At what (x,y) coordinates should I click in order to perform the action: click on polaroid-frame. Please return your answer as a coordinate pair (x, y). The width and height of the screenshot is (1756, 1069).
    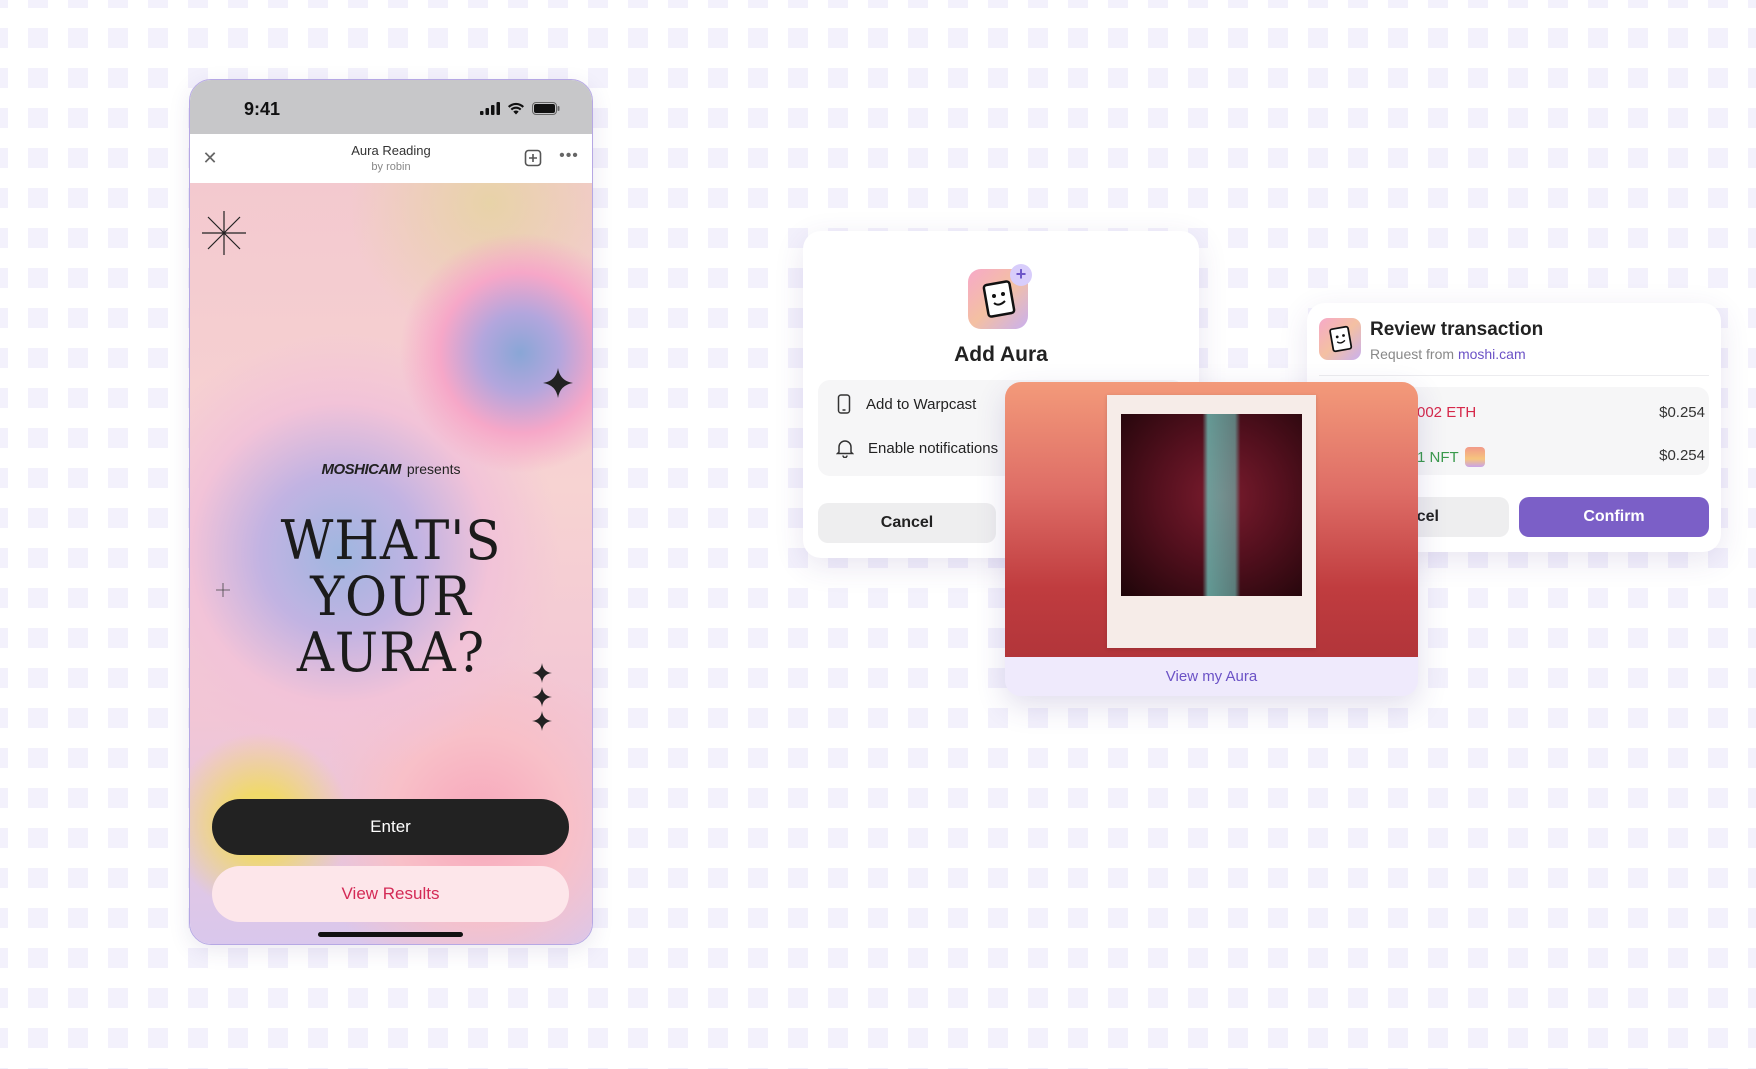
    Looking at the image, I should click on (1211, 521).